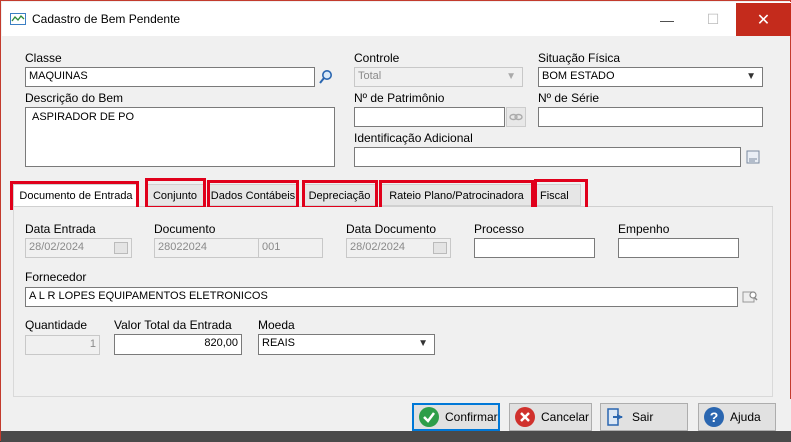  What do you see at coordinates (456, 195) in the screenshot?
I see `tab-rateio: Rateio Plano/Patrocinadora` at bounding box center [456, 195].